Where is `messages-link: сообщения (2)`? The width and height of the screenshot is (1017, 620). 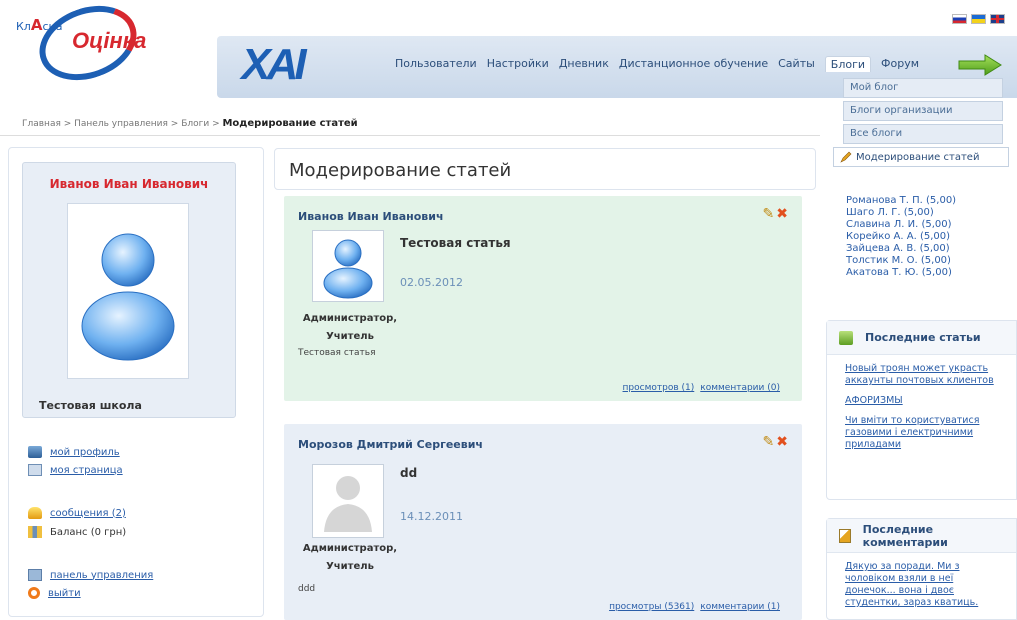 messages-link: сообщения (2) is located at coordinates (77, 513).